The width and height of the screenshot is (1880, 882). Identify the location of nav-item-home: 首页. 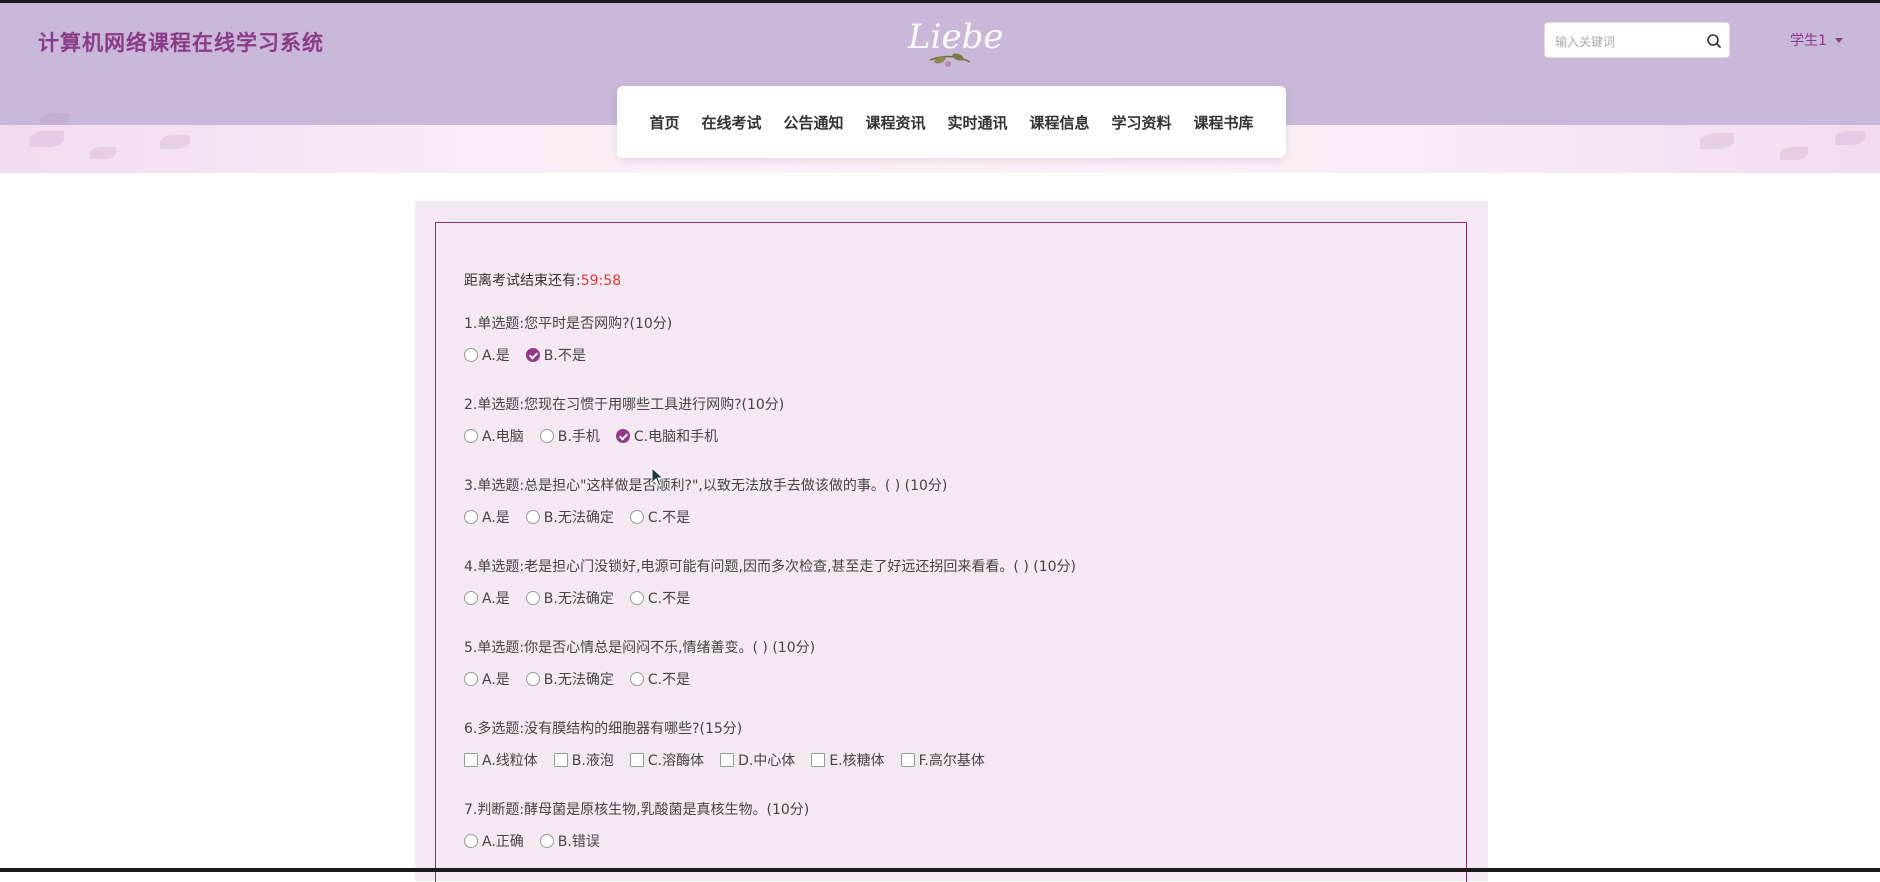
(664, 122).